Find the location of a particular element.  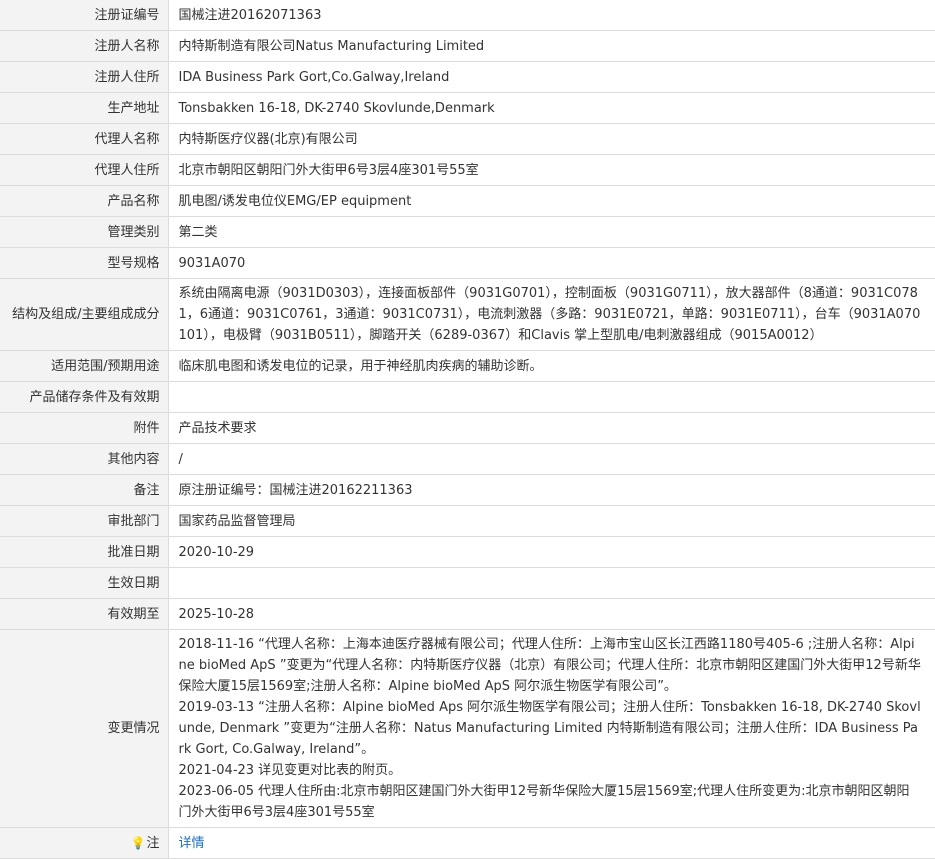

lightbulb-icon: 💡 is located at coordinates (138, 842).